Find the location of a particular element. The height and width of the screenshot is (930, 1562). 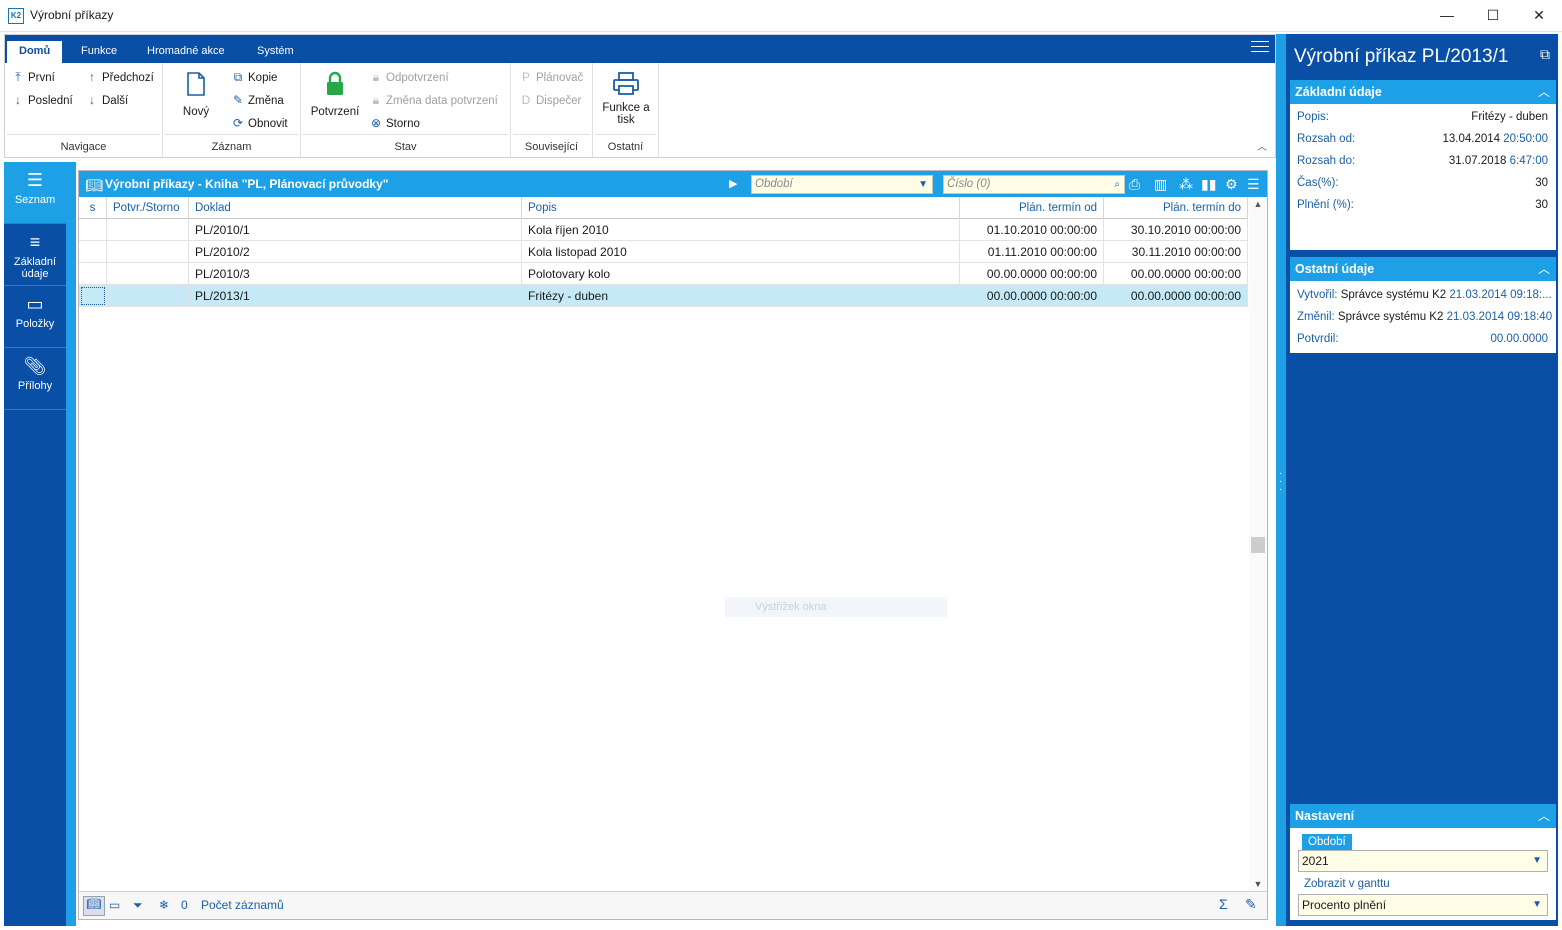

grid-status-bar: 📖︎ ▭ ⏷ ❄ 0 Počet záznamů Σ ✎ is located at coordinates (673, 905).